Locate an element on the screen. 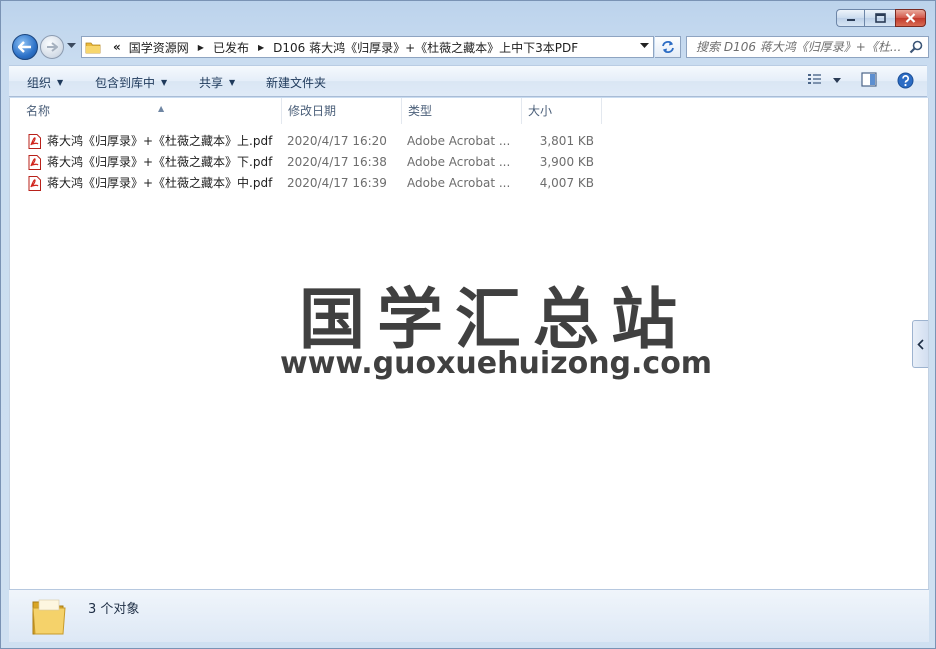 The width and height of the screenshot is (936, 649). chevron-left-icon is located at coordinates (920, 344).